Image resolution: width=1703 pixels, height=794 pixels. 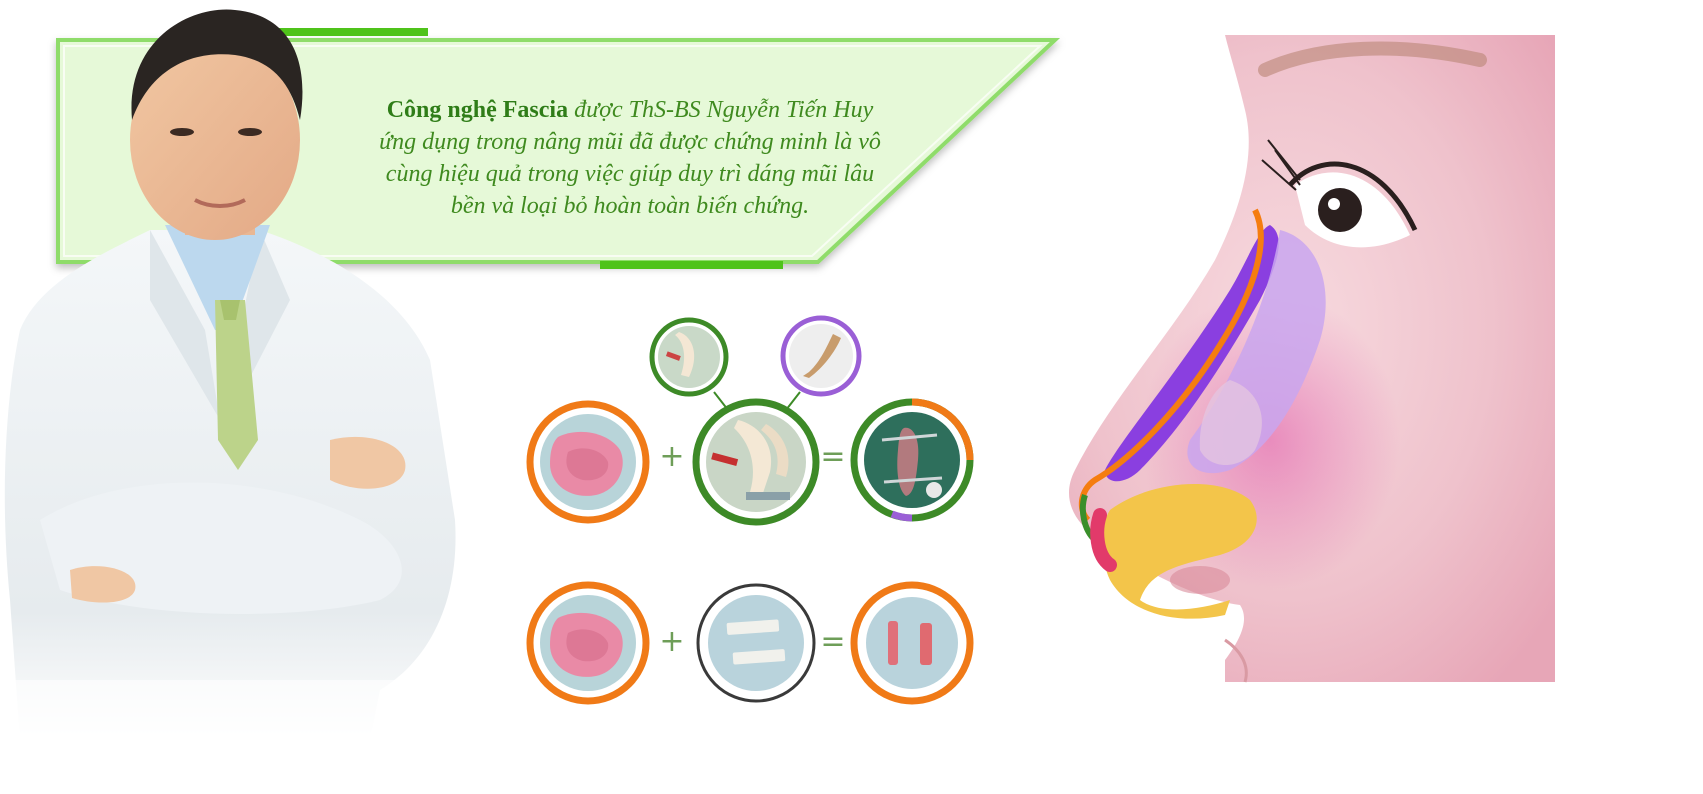 What do you see at coordinates (756, 643) in the screenshot?
I see `circle-strips` at bounding box center [756, 643].